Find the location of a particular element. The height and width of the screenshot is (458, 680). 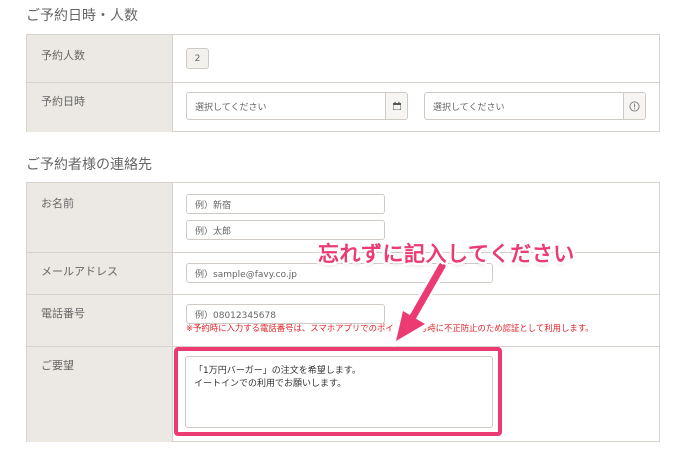

calendar-button is located at coordinates (396, 106).